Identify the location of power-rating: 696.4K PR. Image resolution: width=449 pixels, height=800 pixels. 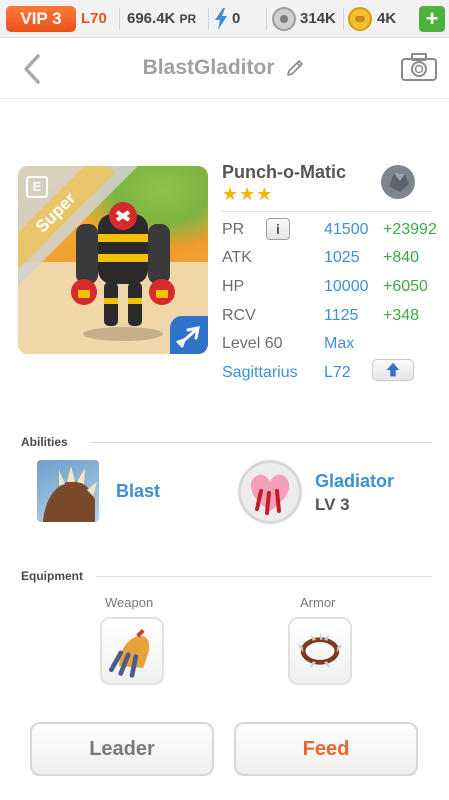
(161, 18).